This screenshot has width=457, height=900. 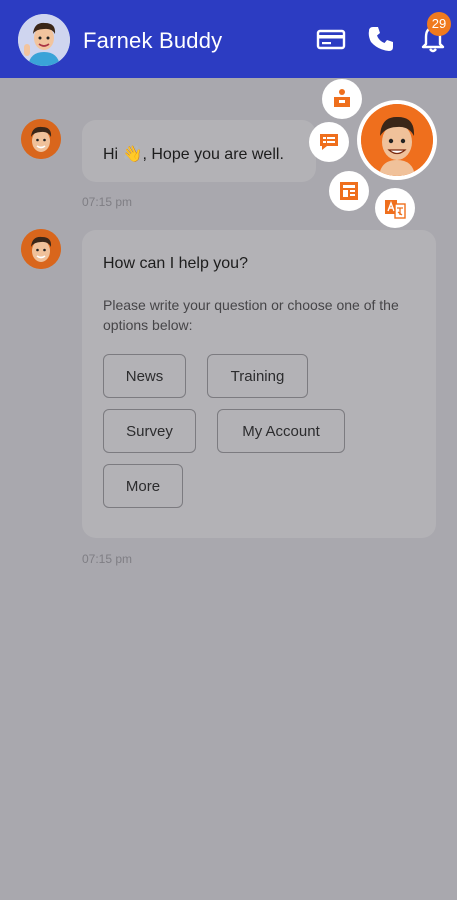 I want to click on newspaper-icon, so click(x=349, y=191).